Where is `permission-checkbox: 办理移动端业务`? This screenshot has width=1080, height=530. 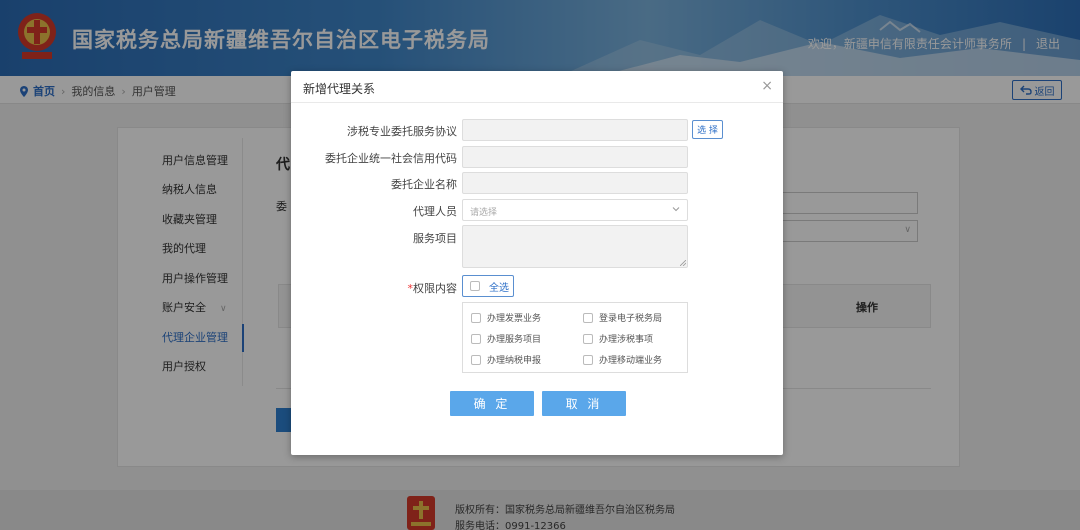 permission-checkbox: 办理移动端业务 is located at coordinates (622, 359).